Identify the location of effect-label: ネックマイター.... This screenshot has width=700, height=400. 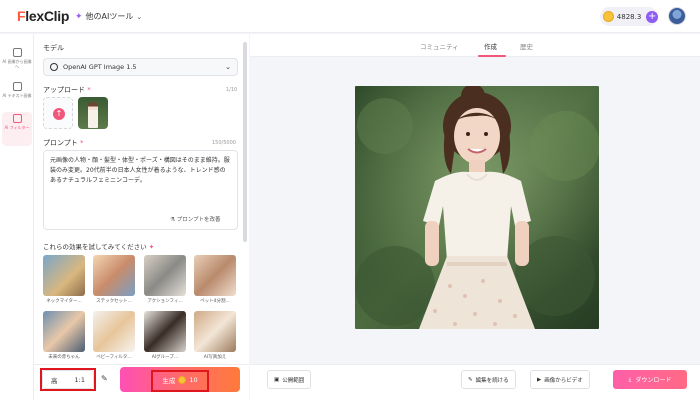
(64, 301).